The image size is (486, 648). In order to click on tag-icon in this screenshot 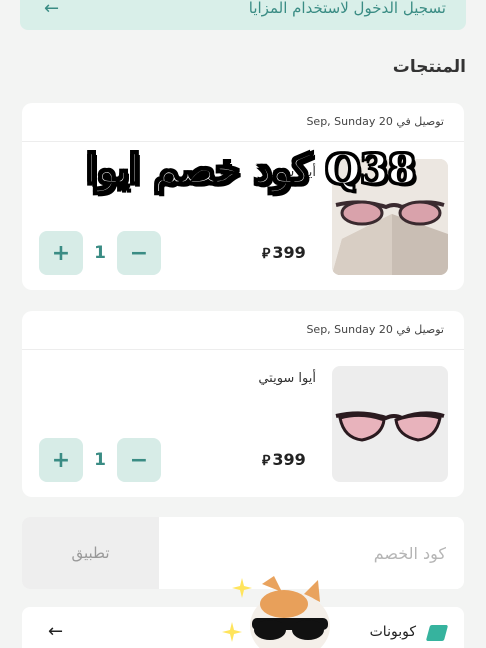, I will do `click(437, 633)`.